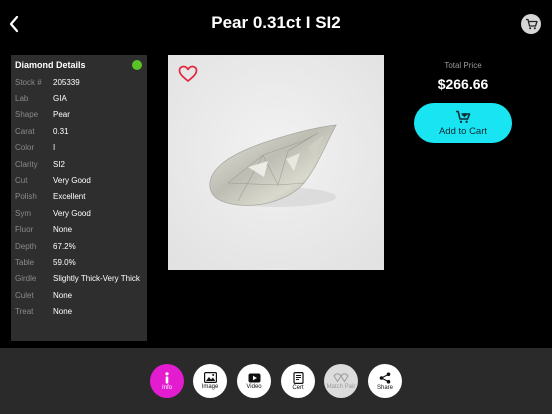 The height and width of the screenshot is (414, 552). What do you see at coordinates (26, 246) in the screenshot?
I see `detail-label: Depth` at bounding box center [26, 246].